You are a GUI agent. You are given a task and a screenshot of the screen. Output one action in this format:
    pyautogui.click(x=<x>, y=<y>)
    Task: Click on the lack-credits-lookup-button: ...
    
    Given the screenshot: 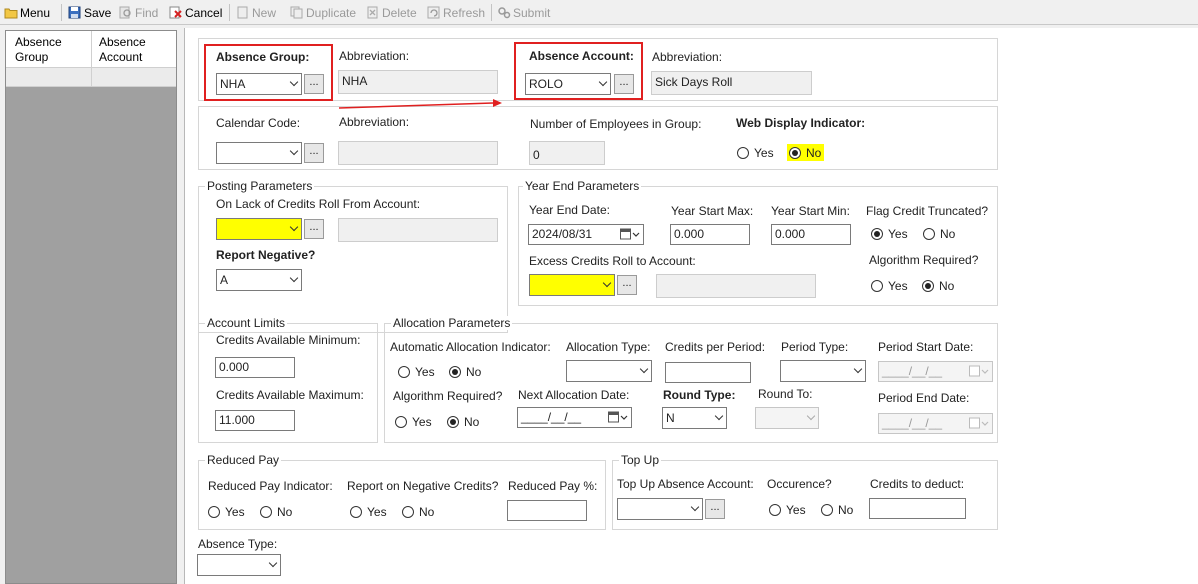 What is the action you would take?
    pyautogui.click(x=314, y=229)
    